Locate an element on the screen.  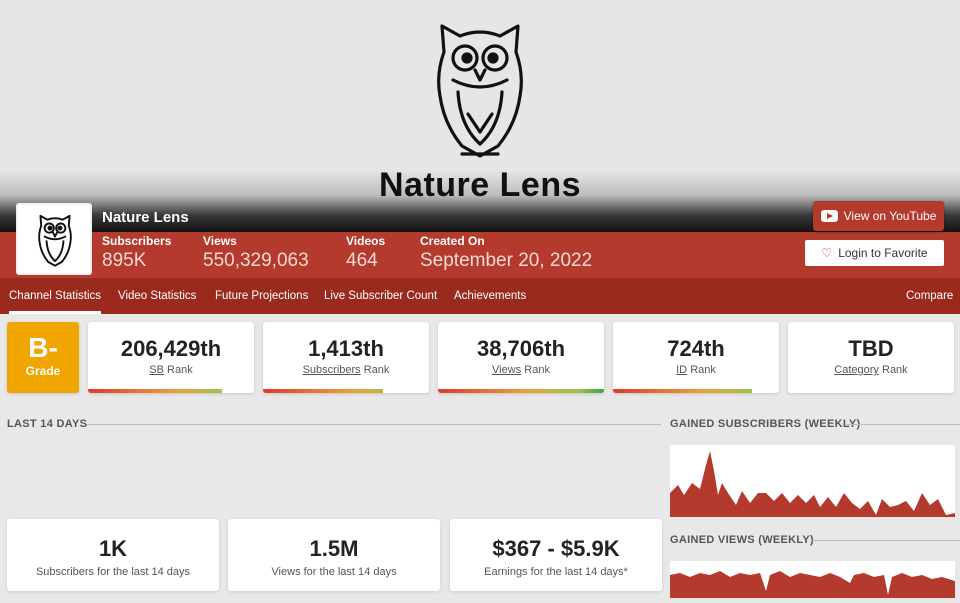
tab-video-statistics: Video Statistics is located at coordinates (157, 296).